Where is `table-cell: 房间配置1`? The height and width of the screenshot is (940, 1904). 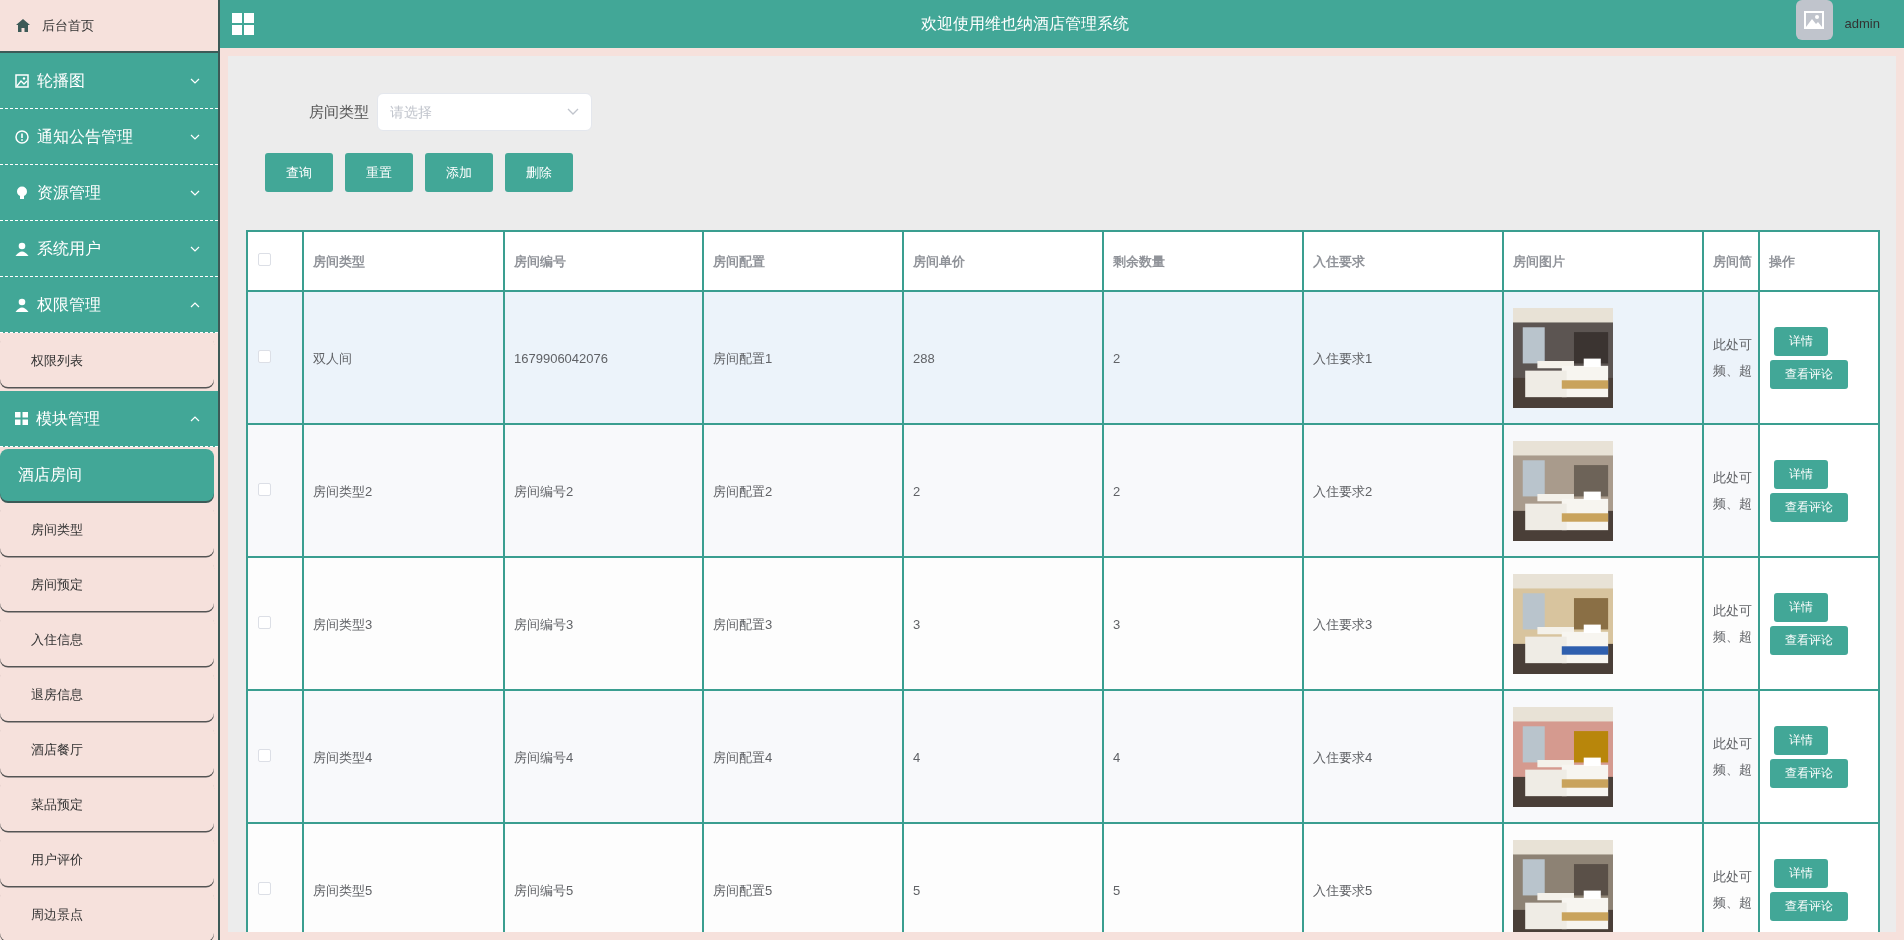
table-cell: 房间配置1 is located at coordinates (743, 358).